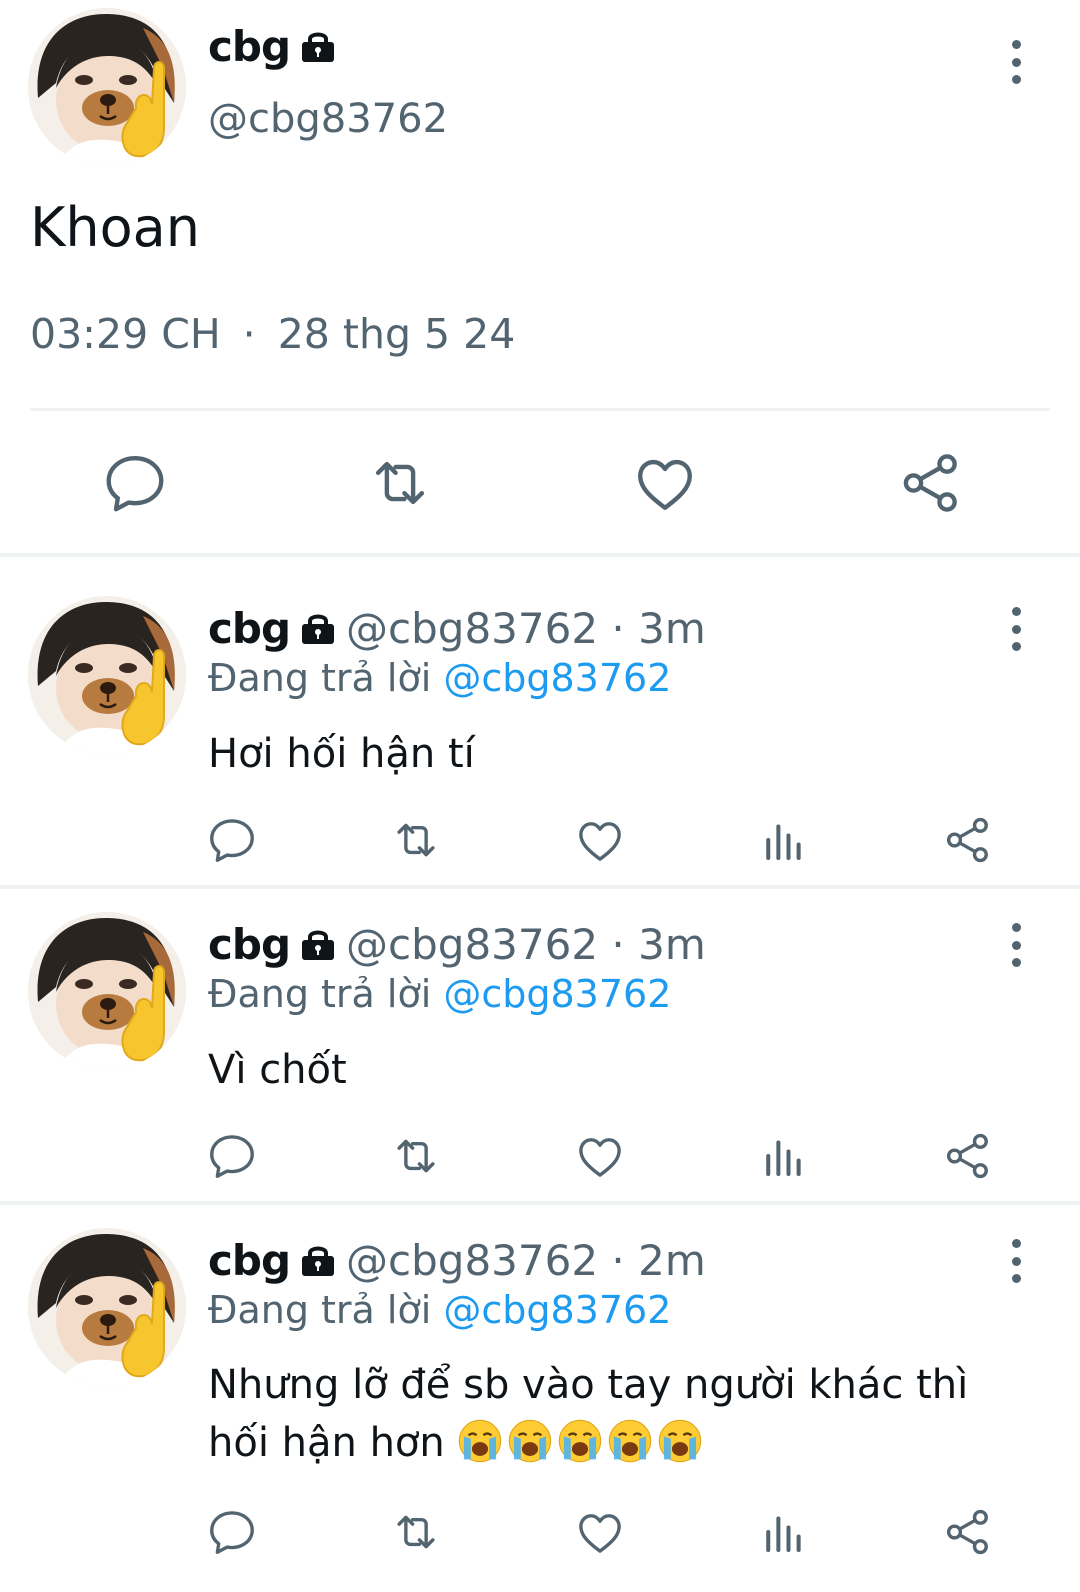 The image size is (1080, 1592). I want to click on tweet-date: 28 thg 5 24, so click(396, 334).